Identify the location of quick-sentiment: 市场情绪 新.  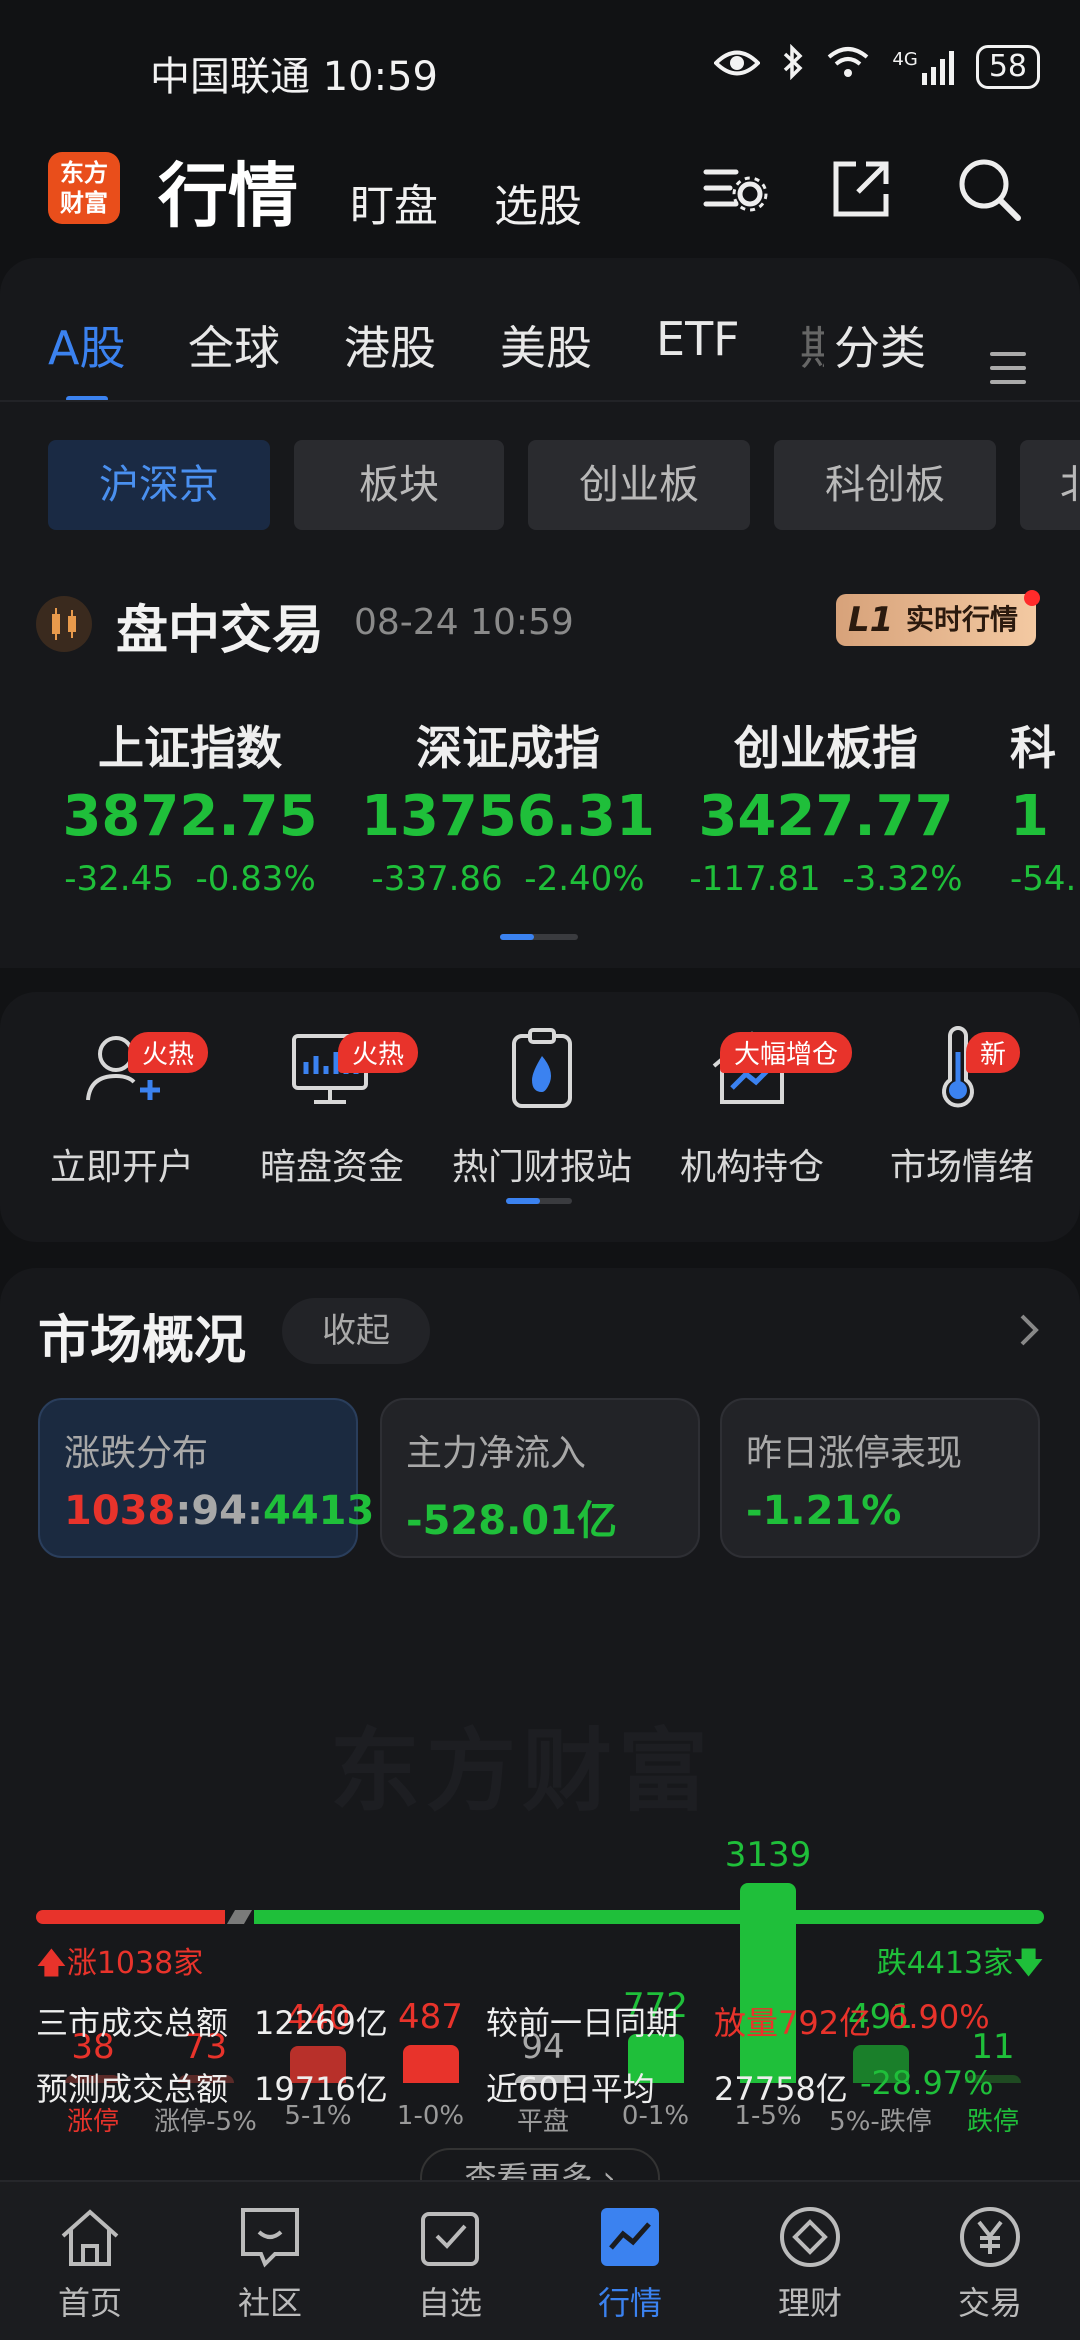
(962, 1106).